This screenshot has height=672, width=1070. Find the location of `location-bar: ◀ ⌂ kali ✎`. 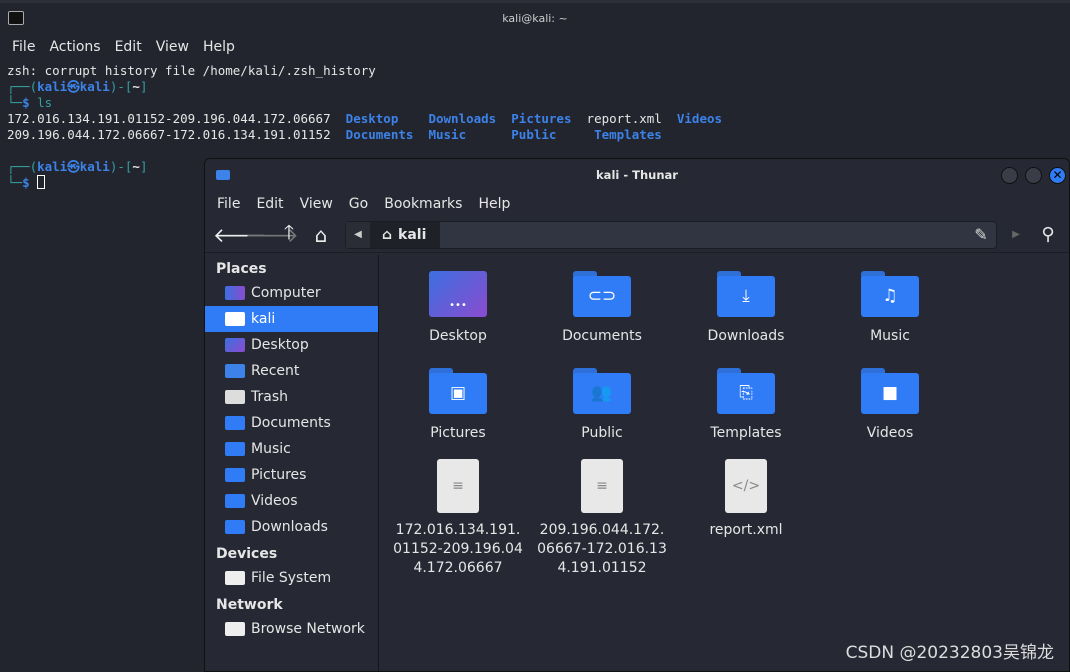

location-bar: ◀ ⌂ kali ✎ is located at coordinates (671, 234).